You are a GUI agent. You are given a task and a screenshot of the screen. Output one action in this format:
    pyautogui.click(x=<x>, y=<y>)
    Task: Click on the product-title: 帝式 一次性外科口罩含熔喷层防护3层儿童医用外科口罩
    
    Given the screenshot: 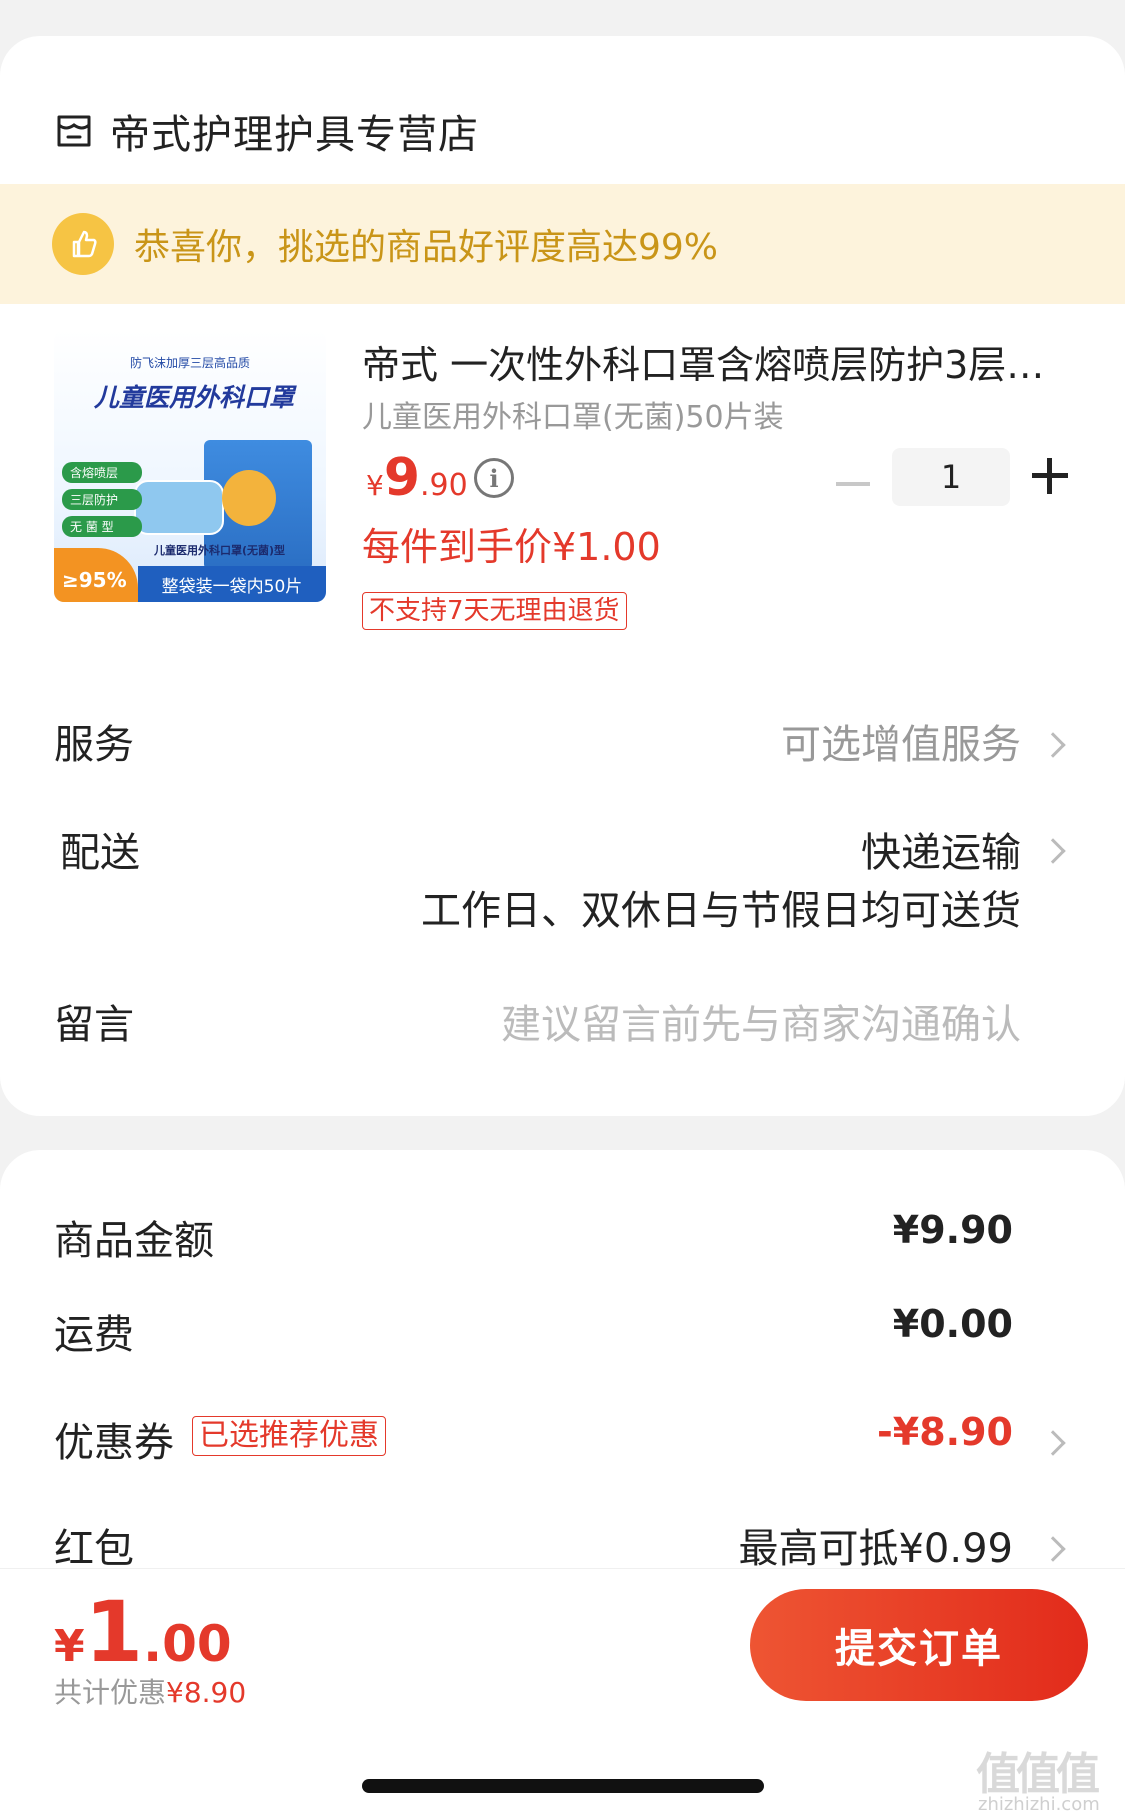 What is the action you would take?
    pyautogui.click(x=717, y=361)
    